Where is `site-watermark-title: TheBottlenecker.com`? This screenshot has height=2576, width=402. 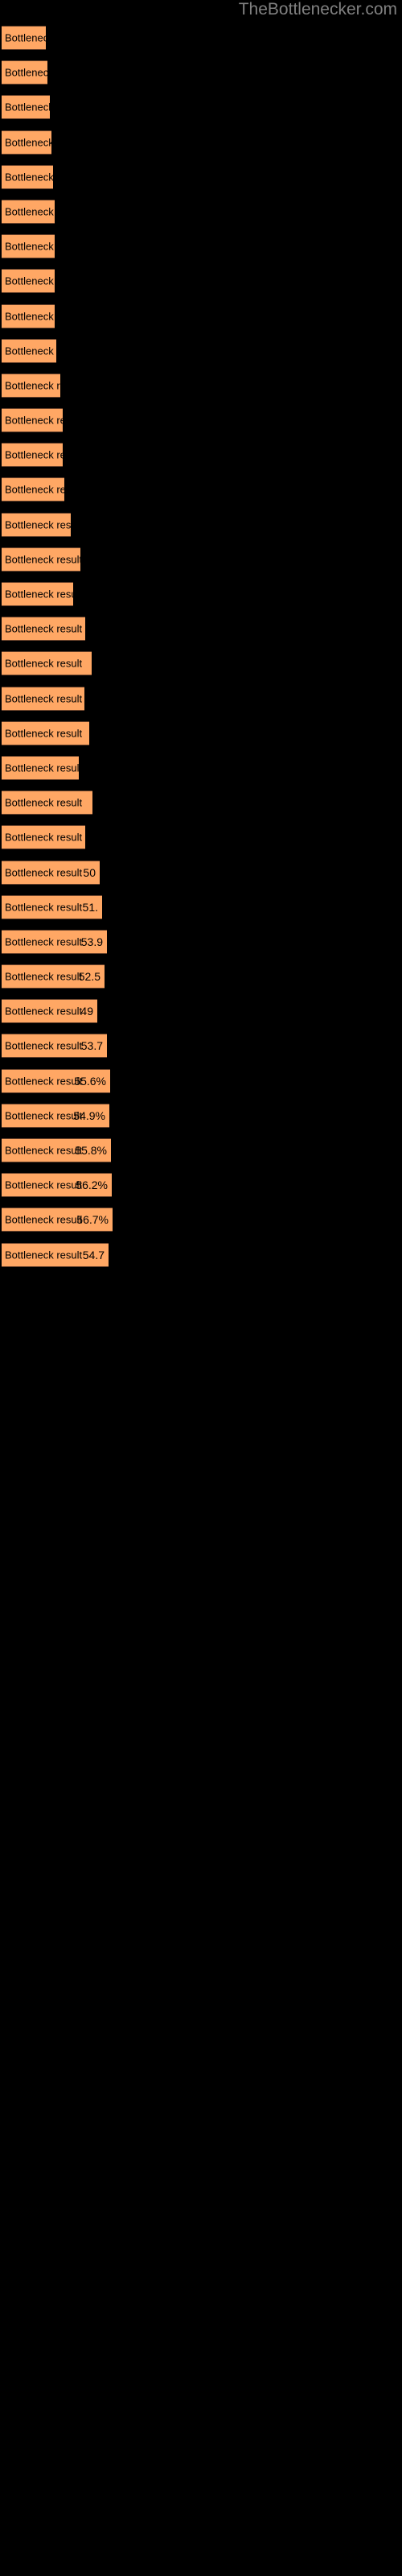 site-watermark-title: TheBottlenecker.com is located at coordinates (317, 9).